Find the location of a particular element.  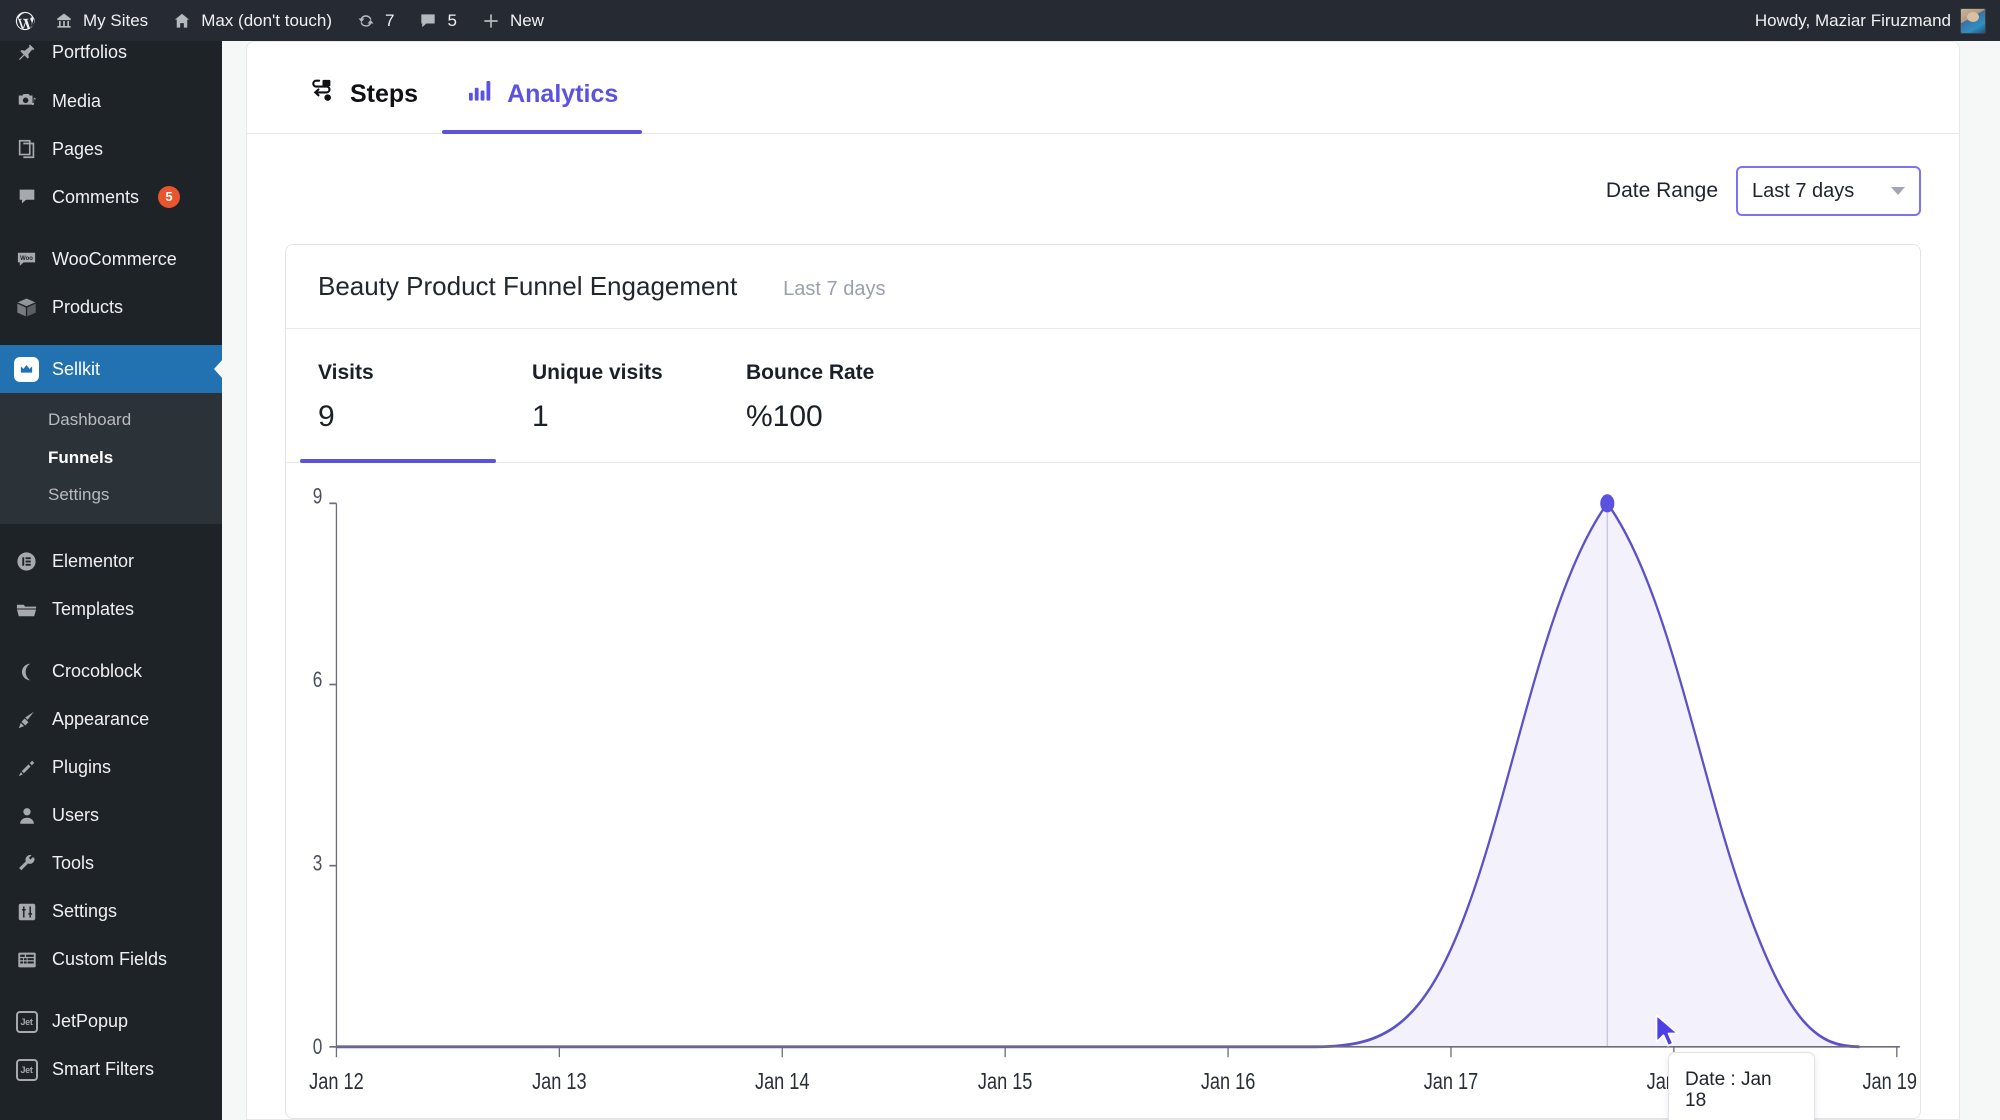

sidebar-item-label: Smart Filters is located at coordinates (103, 1069).